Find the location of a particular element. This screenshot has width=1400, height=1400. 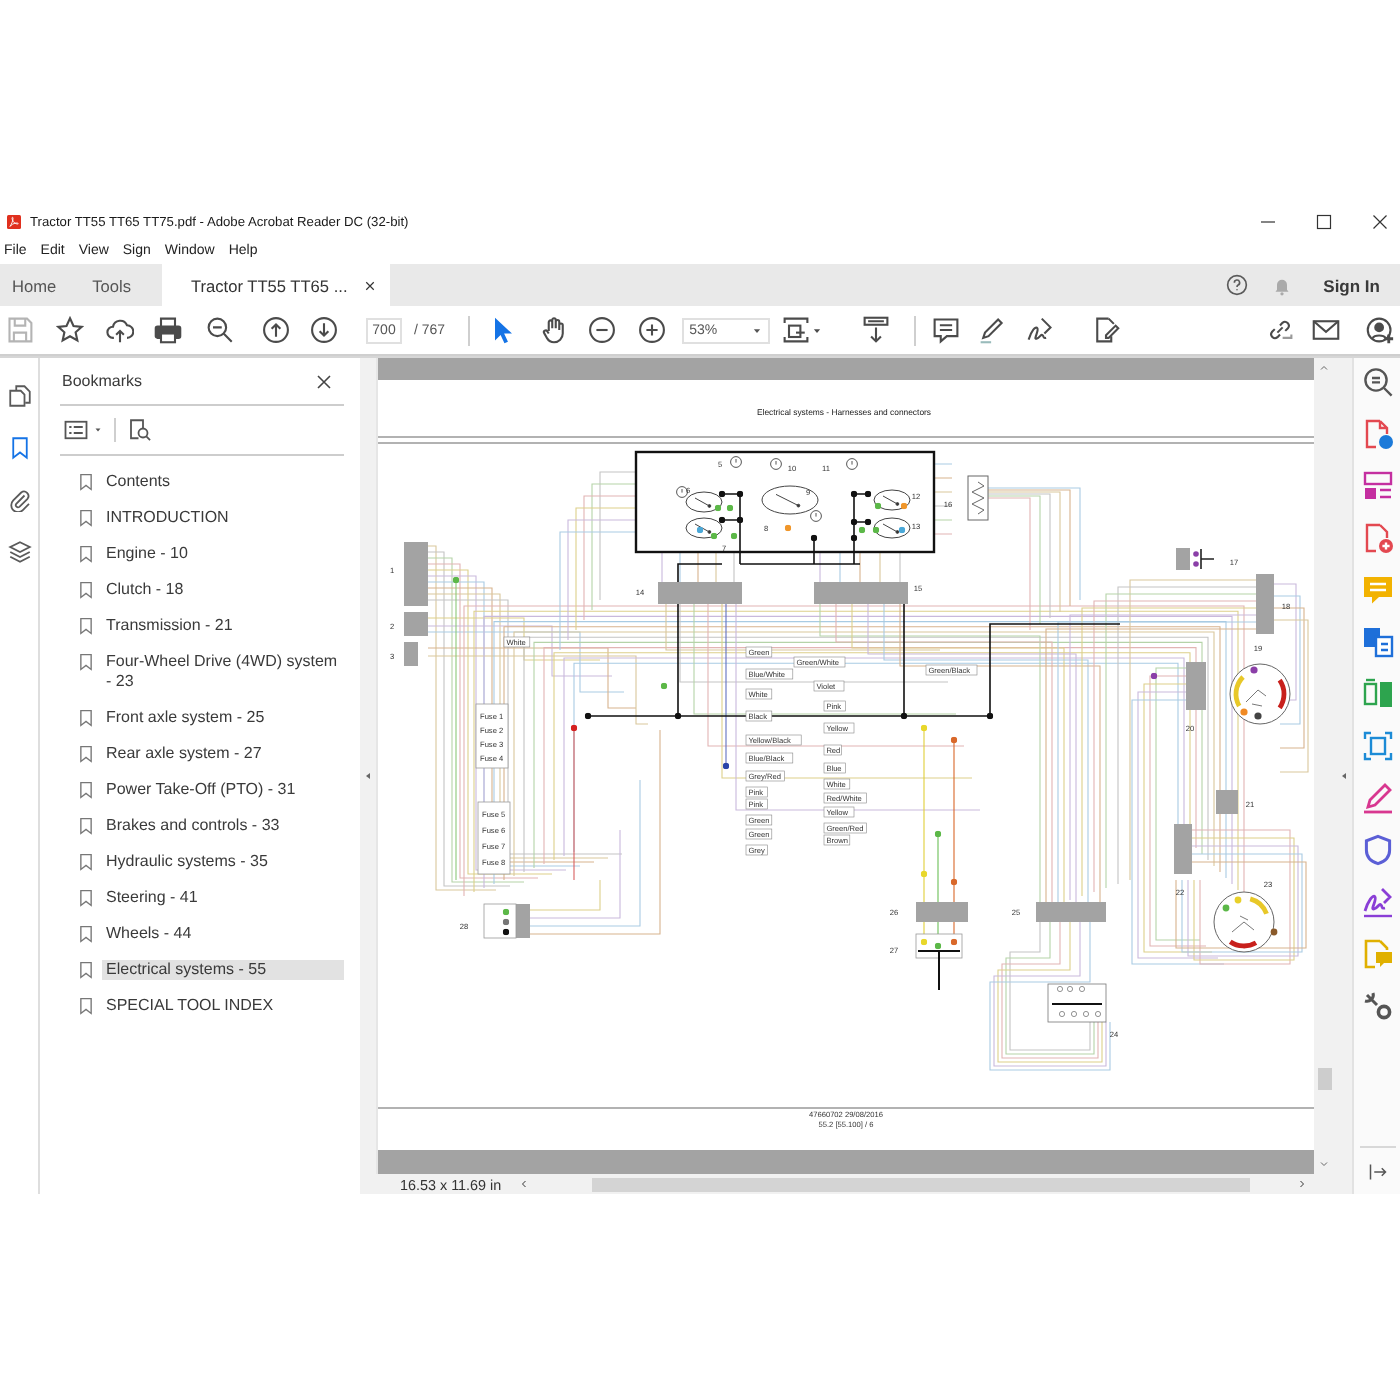

bookmark-item: Four-Wheel Drive (4WD) system - 23 is located at coordinates (223, 672).